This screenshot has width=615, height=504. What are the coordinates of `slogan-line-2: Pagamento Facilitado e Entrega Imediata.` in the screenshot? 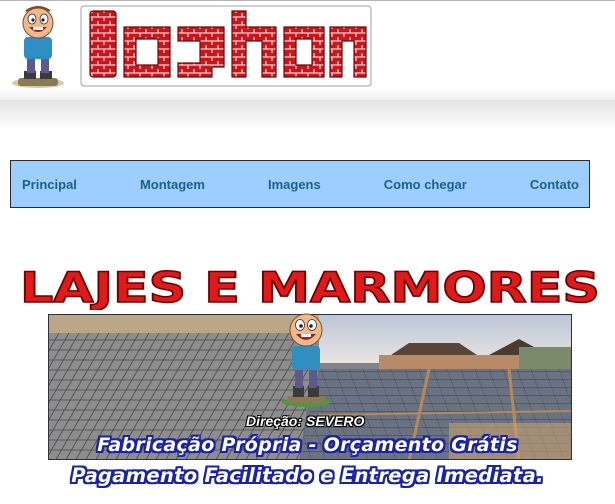 It's located at (307, 475).